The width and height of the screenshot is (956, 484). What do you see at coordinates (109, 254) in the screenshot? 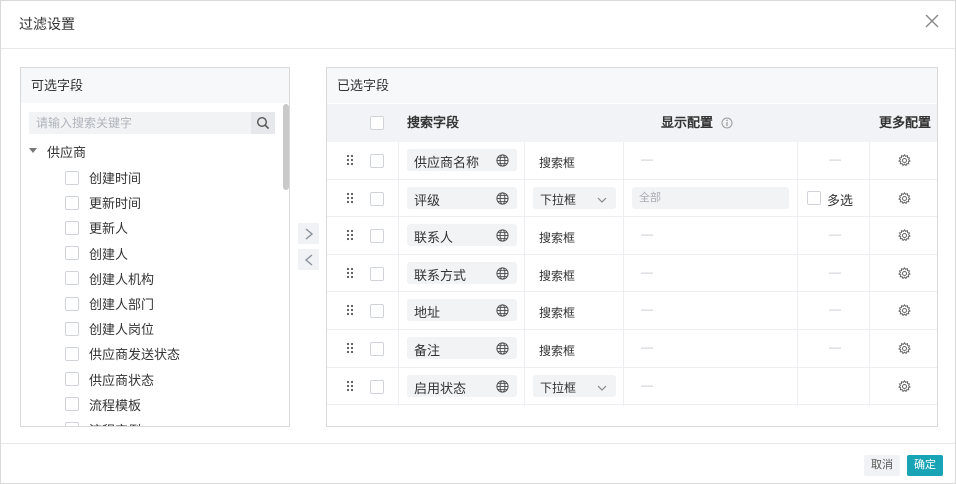
I see `field-label: 创建人` at bounding box center [109, 254].